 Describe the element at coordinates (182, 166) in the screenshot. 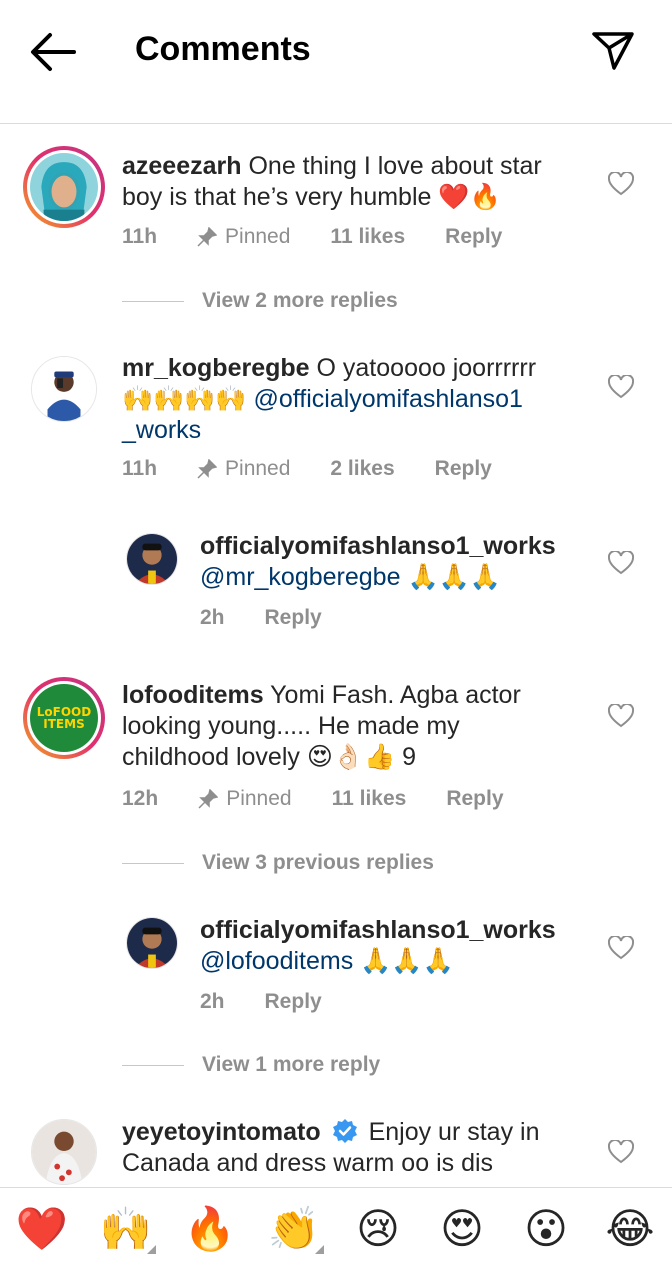

I see `comment-username: azeeezarh` at that location.